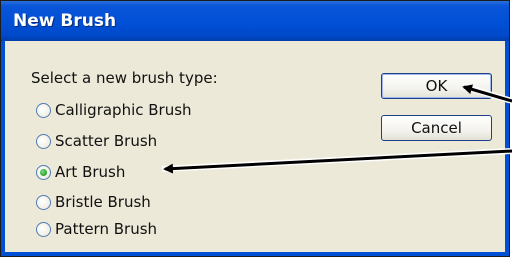 The image size is (512, 259). Describe the element at coordinates (90, 172) in the screenshot. I see `option-label: Art Brush` at that location.